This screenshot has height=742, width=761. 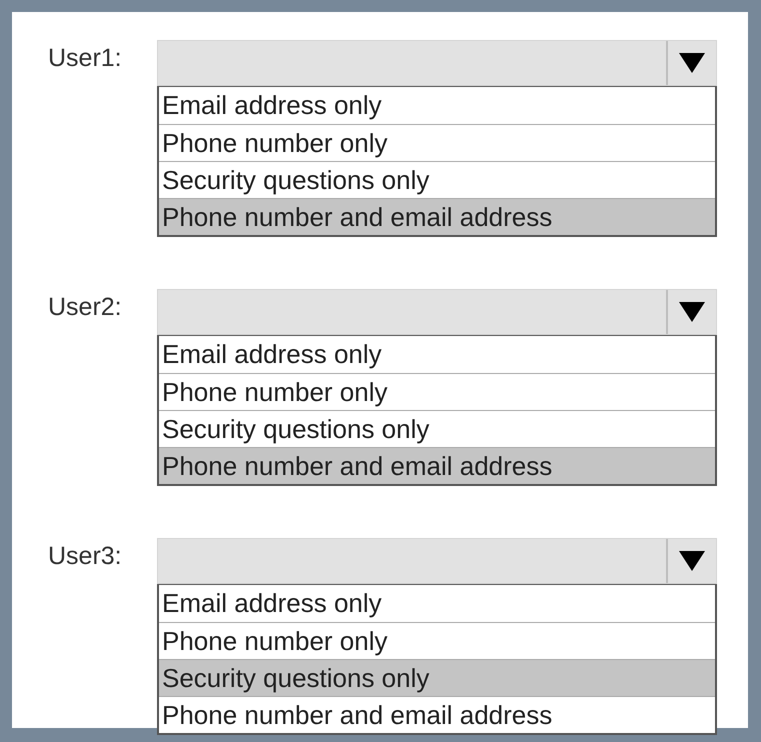 I want to click on dropdown-option: Security questions only, so click(x=437, y=677).